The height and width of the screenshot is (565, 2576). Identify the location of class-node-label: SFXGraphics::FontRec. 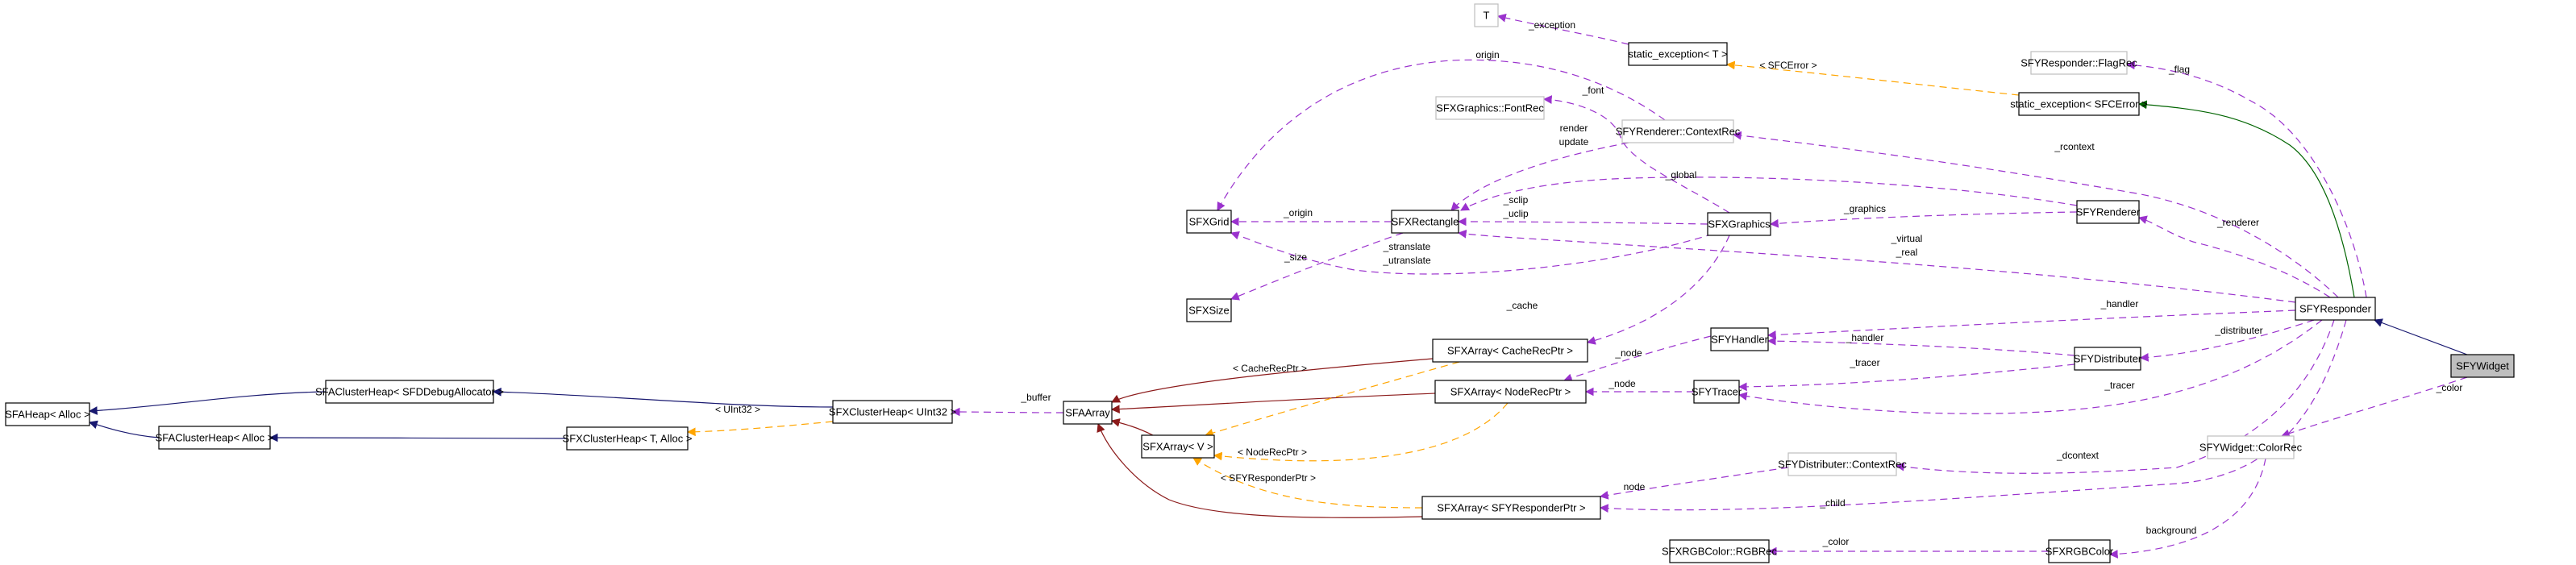
(1490, 108).